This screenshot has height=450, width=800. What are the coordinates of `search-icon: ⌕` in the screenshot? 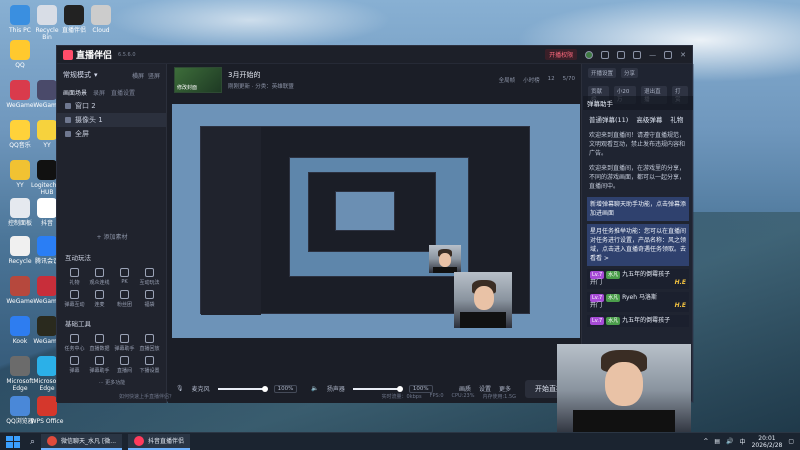 It's located at (32, 442).